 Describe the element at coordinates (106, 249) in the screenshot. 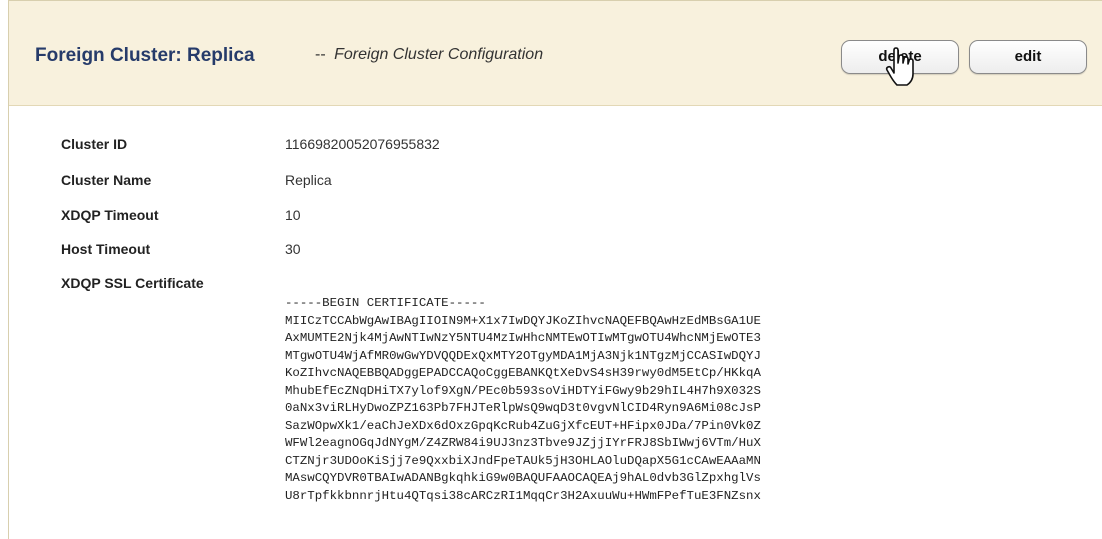

I see `host-timeout-label: Host Timeout` at that location.